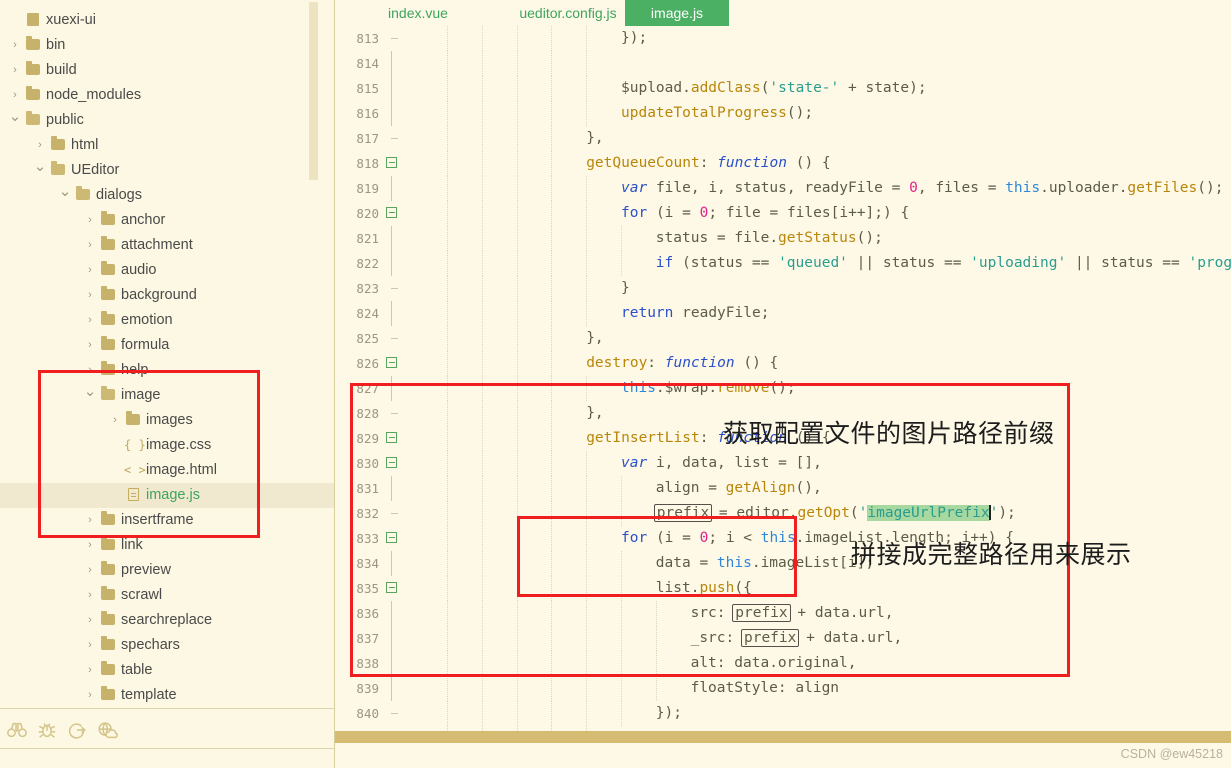 The width and height of the screenshot is (1231, 768). Describe the element at coordinates (167, 620) in the screenshot. I see `tree-item-searchreplace: › searchreplace` at that location.